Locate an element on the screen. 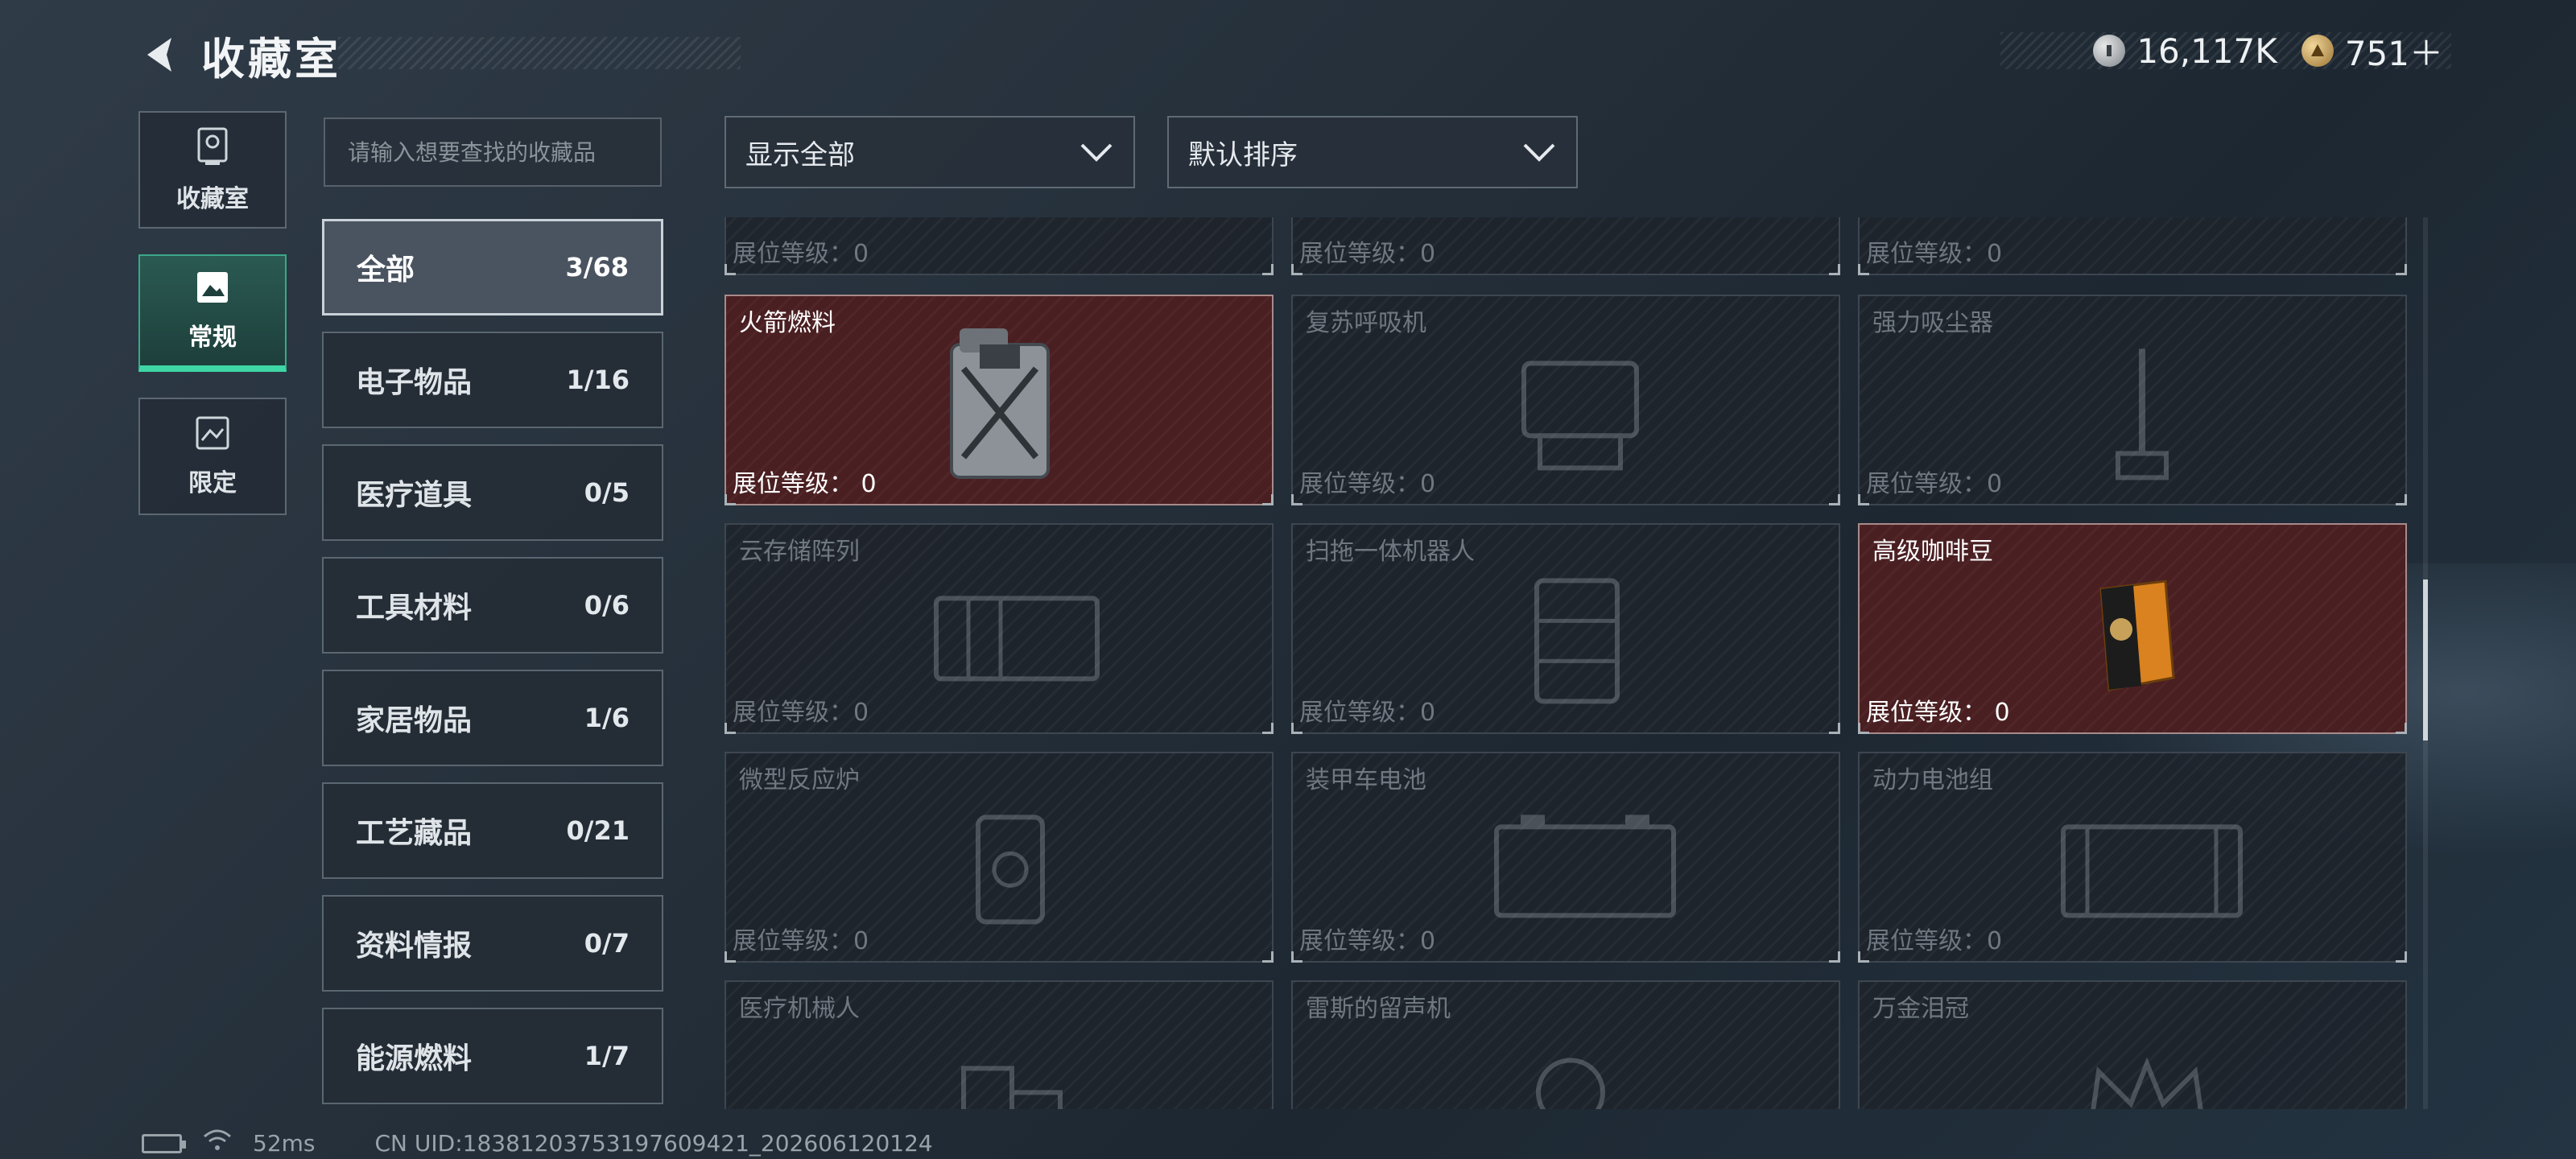  back-arrow-icon is located at coordinates (161, 55).